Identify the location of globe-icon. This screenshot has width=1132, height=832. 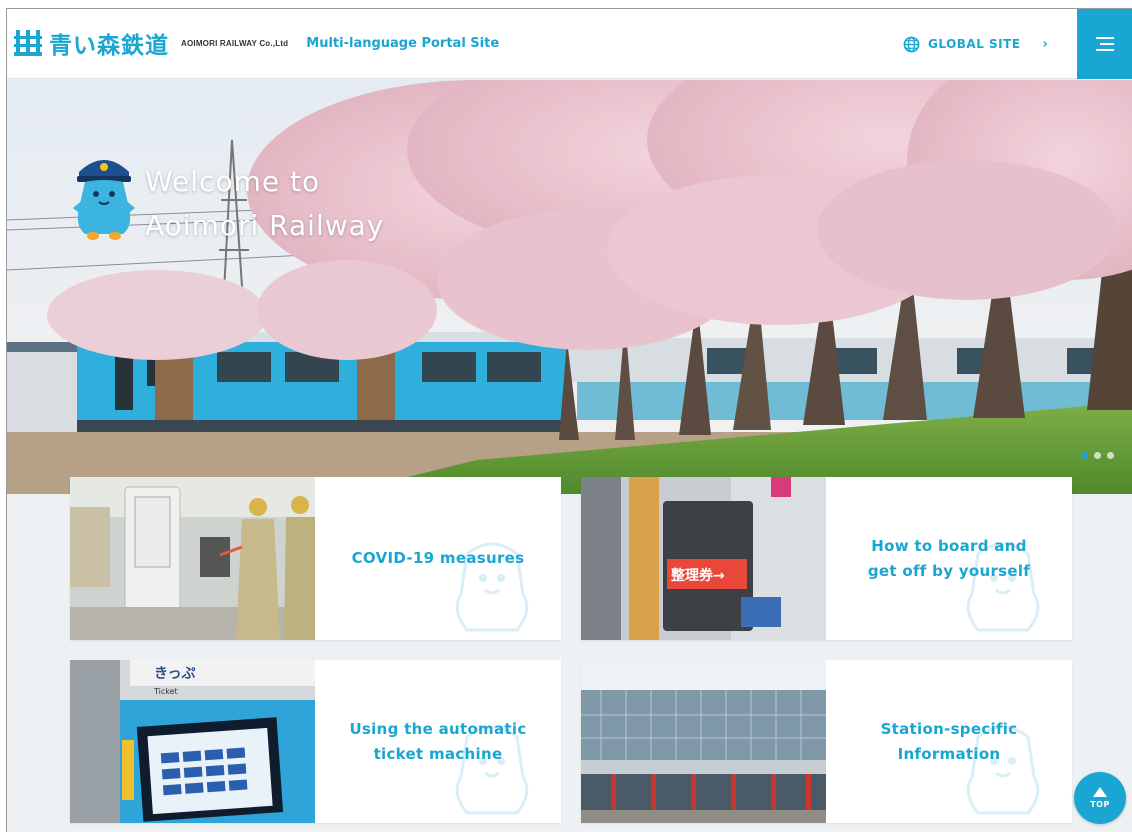
(911, 44).